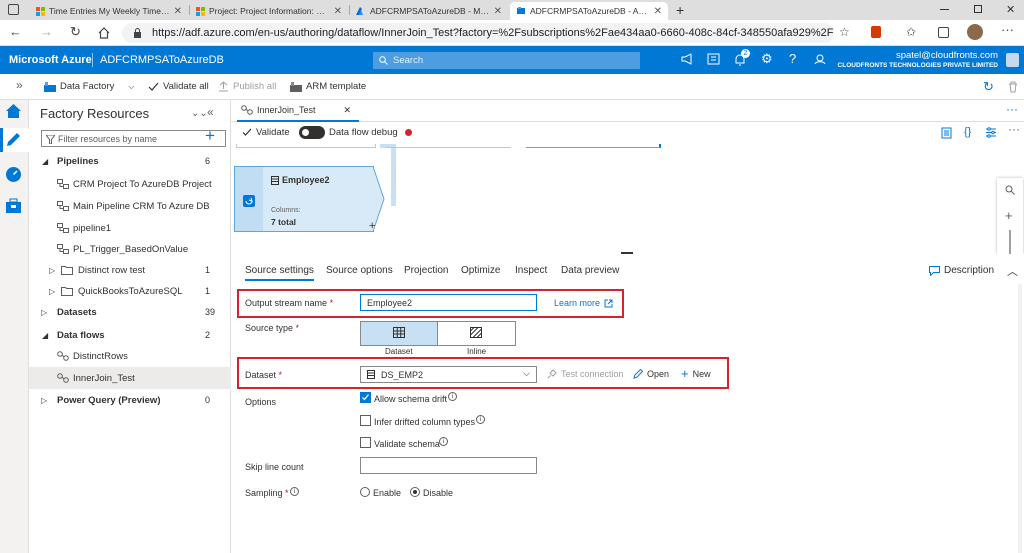 This screenshot has width=1024, height=553. Describe the element at coordinates (651, 374) in the screenshot. I see `open-dataset-button: Open` at that location.